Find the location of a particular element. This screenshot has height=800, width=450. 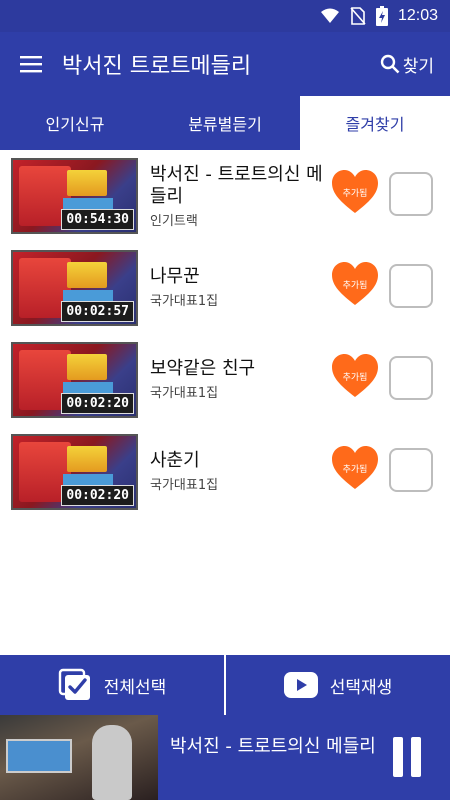

tab-by-category: 분류별듣기 is located at coordinates (225, 123).